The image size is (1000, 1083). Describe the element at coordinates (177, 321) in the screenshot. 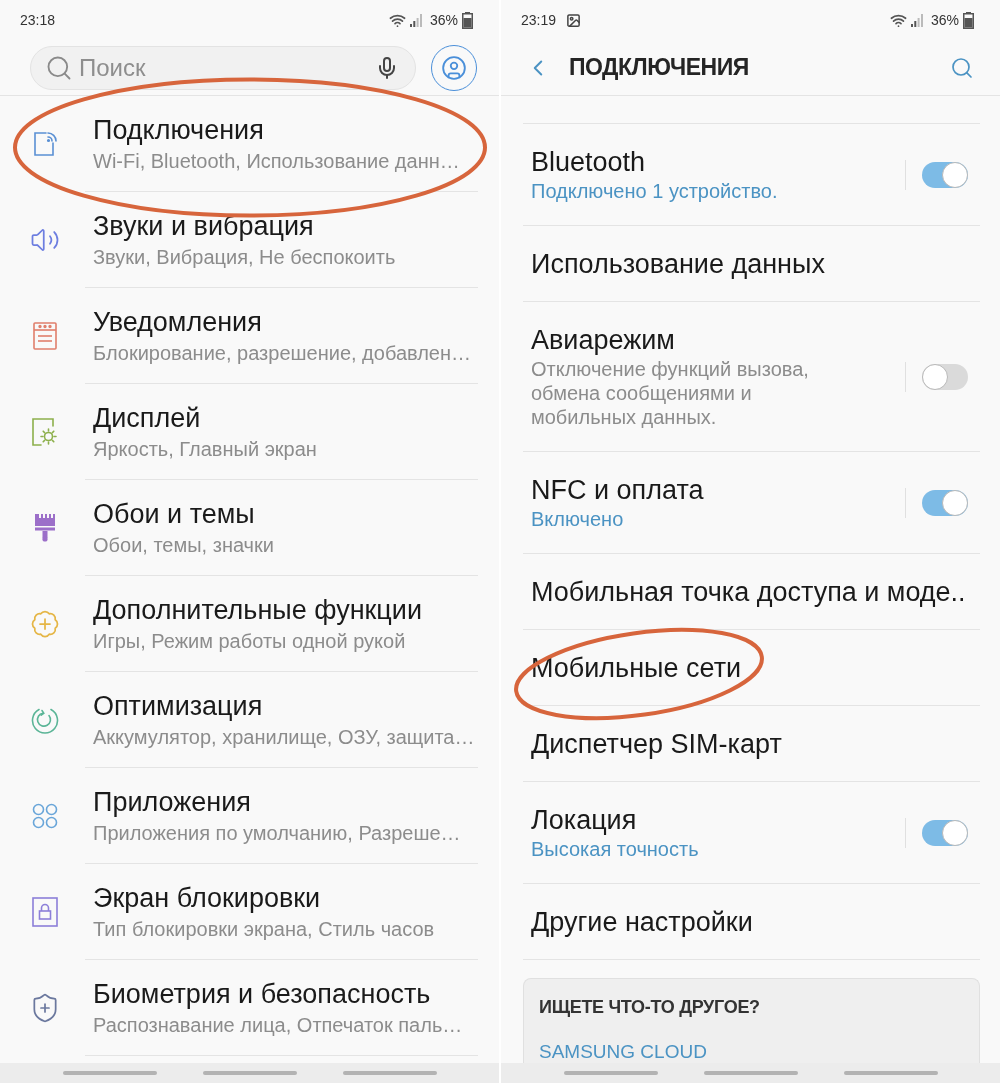

I see `setting-title: Уведомления` at that location.